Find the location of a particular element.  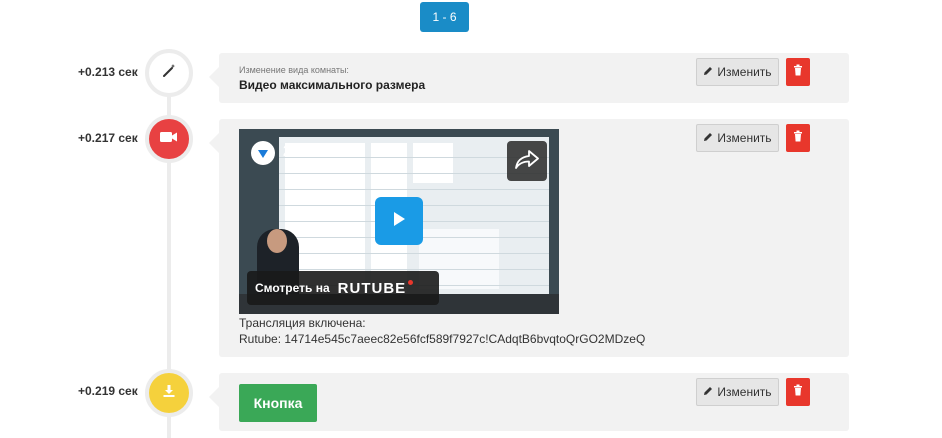

event-time: +0.219 сек is located at coordinates (108, 391).